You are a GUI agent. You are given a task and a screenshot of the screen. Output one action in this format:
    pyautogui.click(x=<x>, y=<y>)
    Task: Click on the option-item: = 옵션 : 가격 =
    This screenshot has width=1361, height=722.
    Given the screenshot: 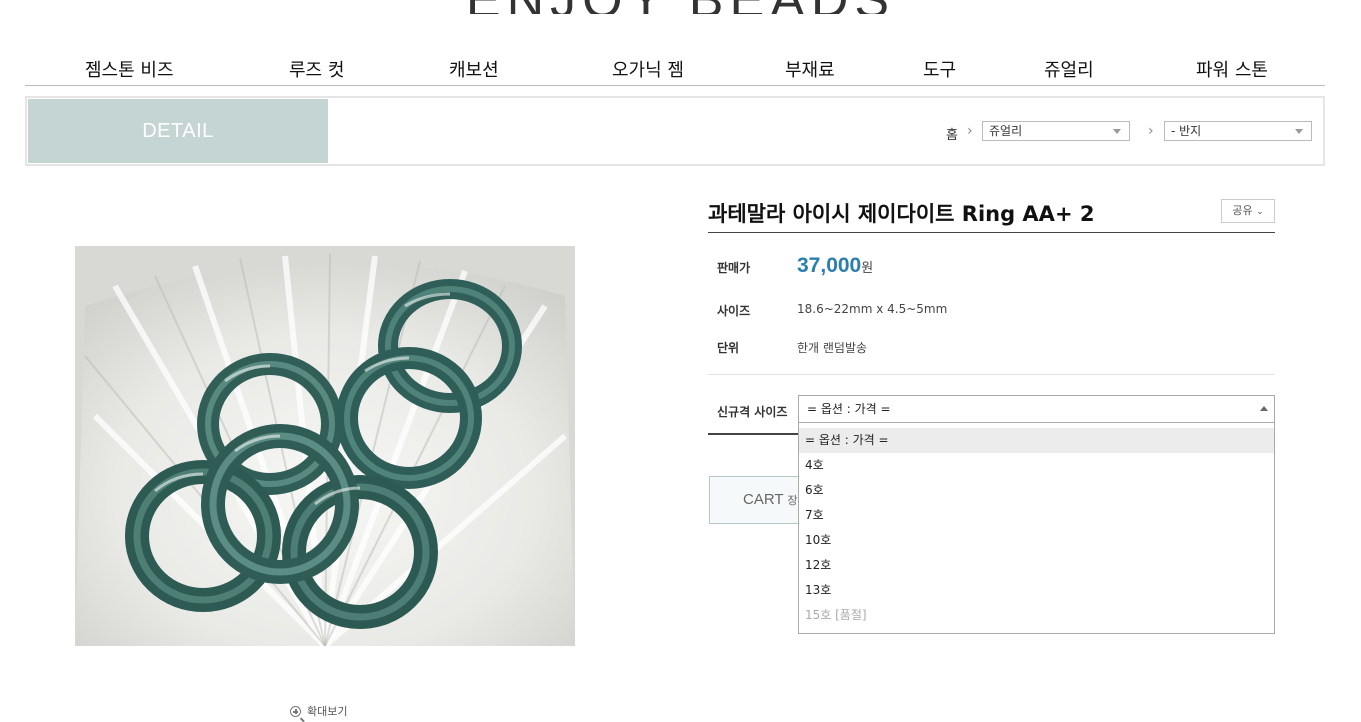 What is the action you would take?
    pyautogui.click(x=1036, y=440)
    